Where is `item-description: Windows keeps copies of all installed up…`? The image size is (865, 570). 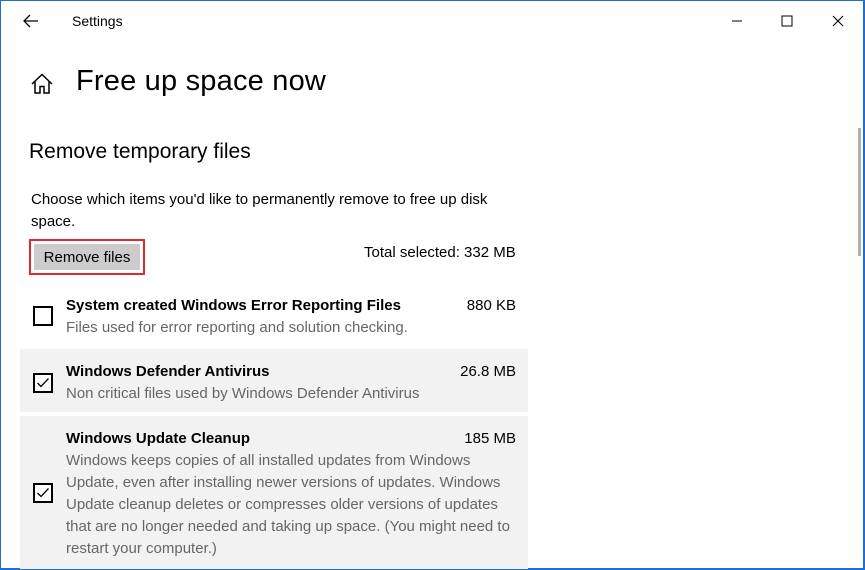 item-description: Windows keeps copies of all installed up… is located at coordinates (288, 504).